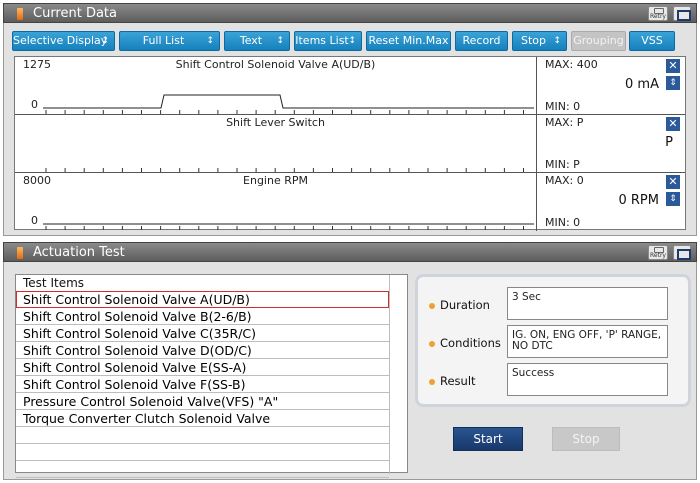  I want to click on test-item-row: Pressure Control Solenoid Valve(VFS) "A", so click(202, 401).